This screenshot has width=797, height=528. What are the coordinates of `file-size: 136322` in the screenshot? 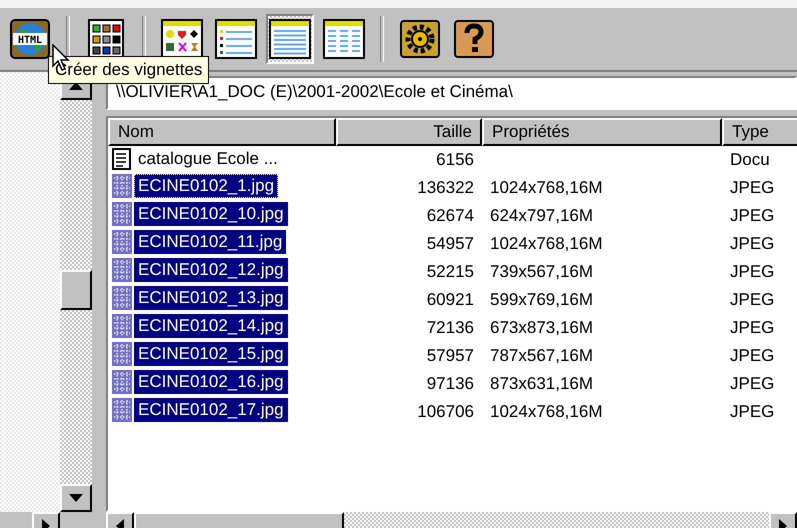 It's located at (445, 188).